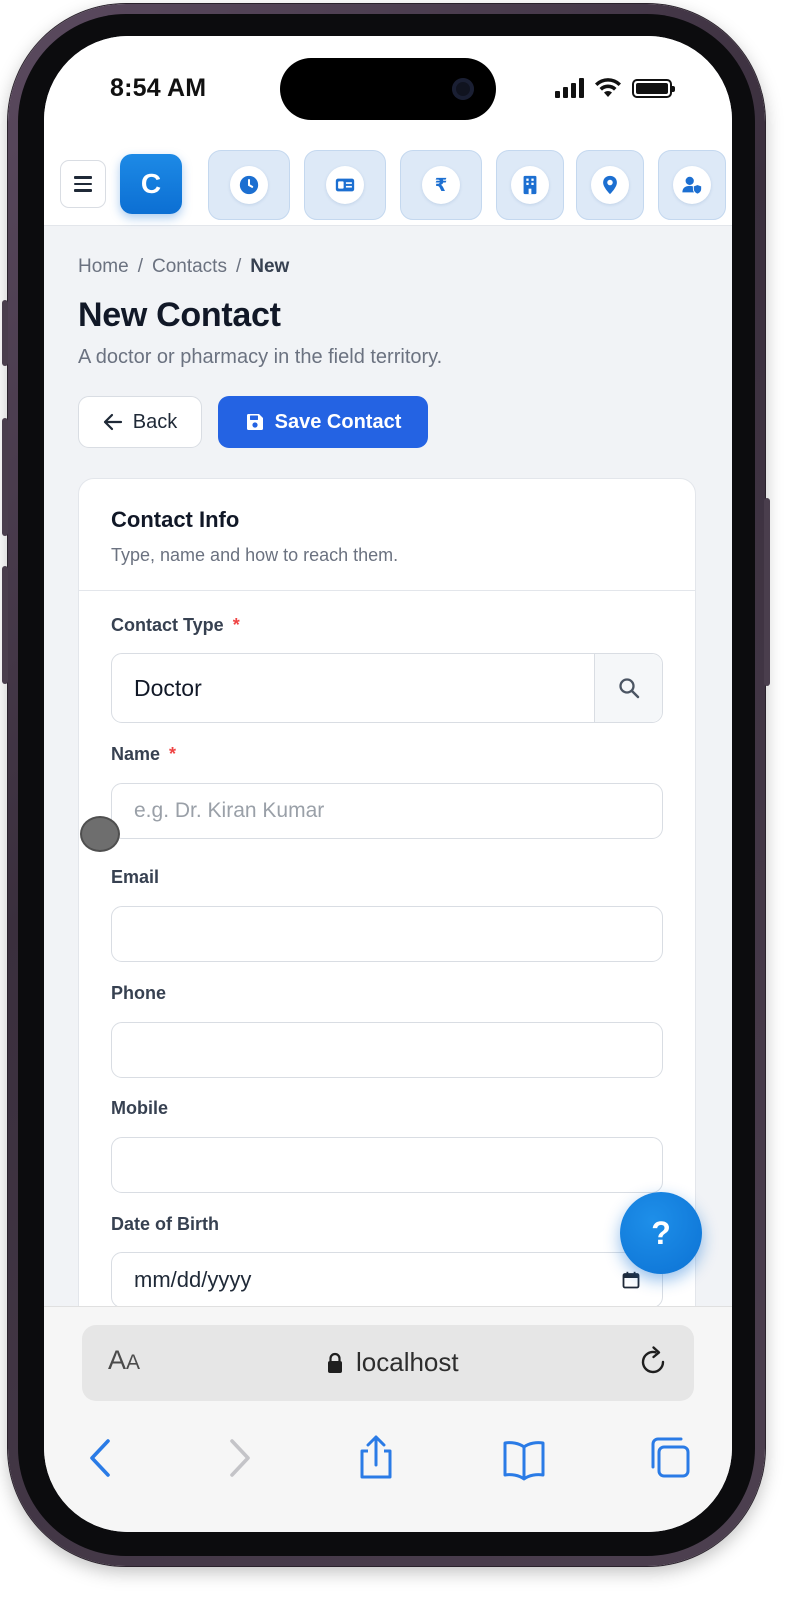 This screenshot has height=1600, width=785. Describe the element at coordinates (653, 88) in the screenshot. I see `battery-icon` at that location.